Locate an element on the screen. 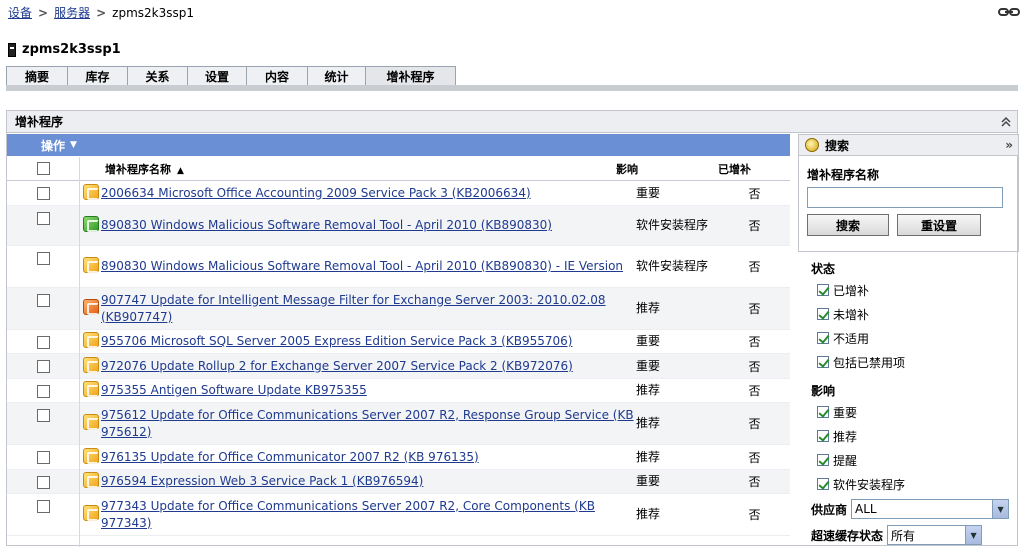  tab-inventory: 库存 is located at coordinates (98, 76).